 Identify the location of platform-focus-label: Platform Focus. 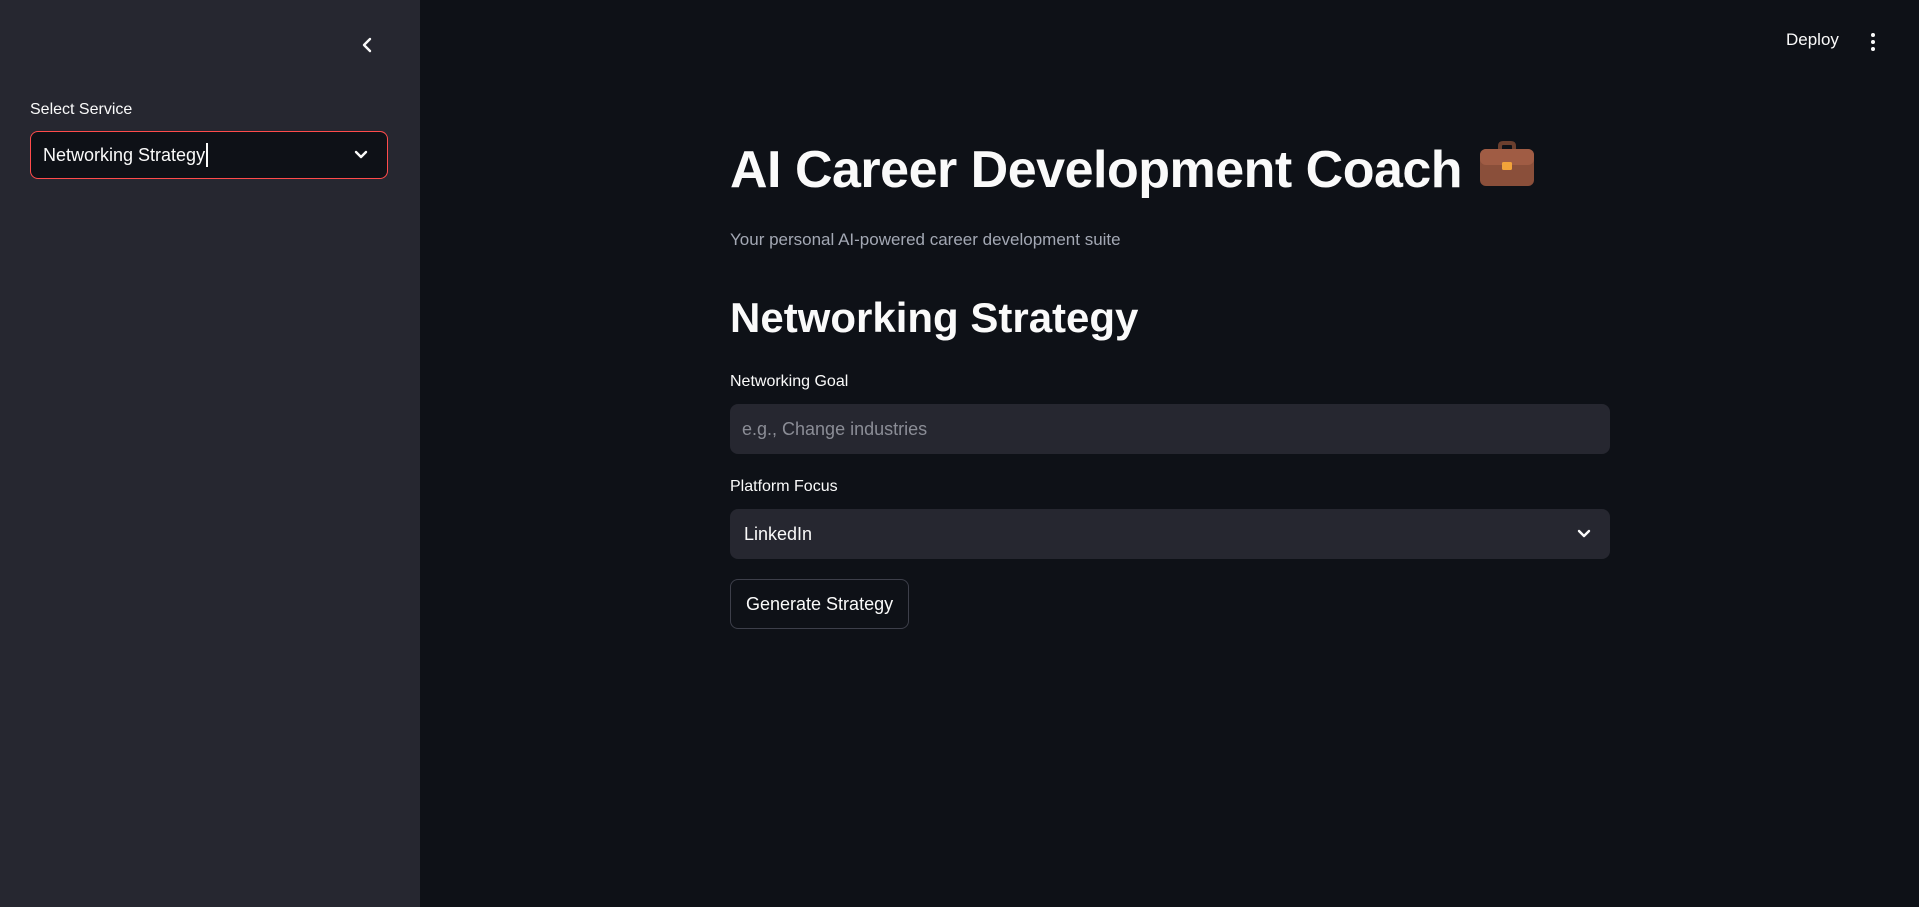
(784, 486).